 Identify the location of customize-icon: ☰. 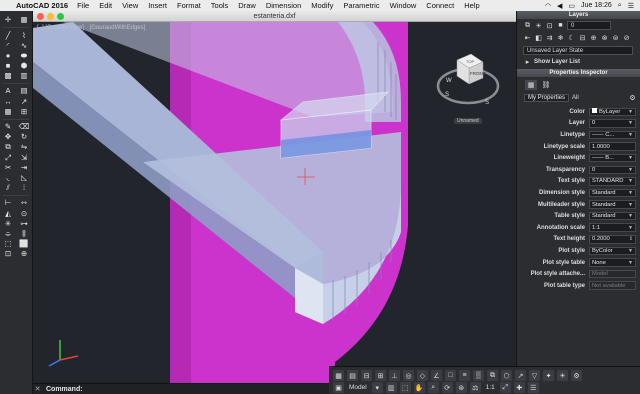
(533, 387).